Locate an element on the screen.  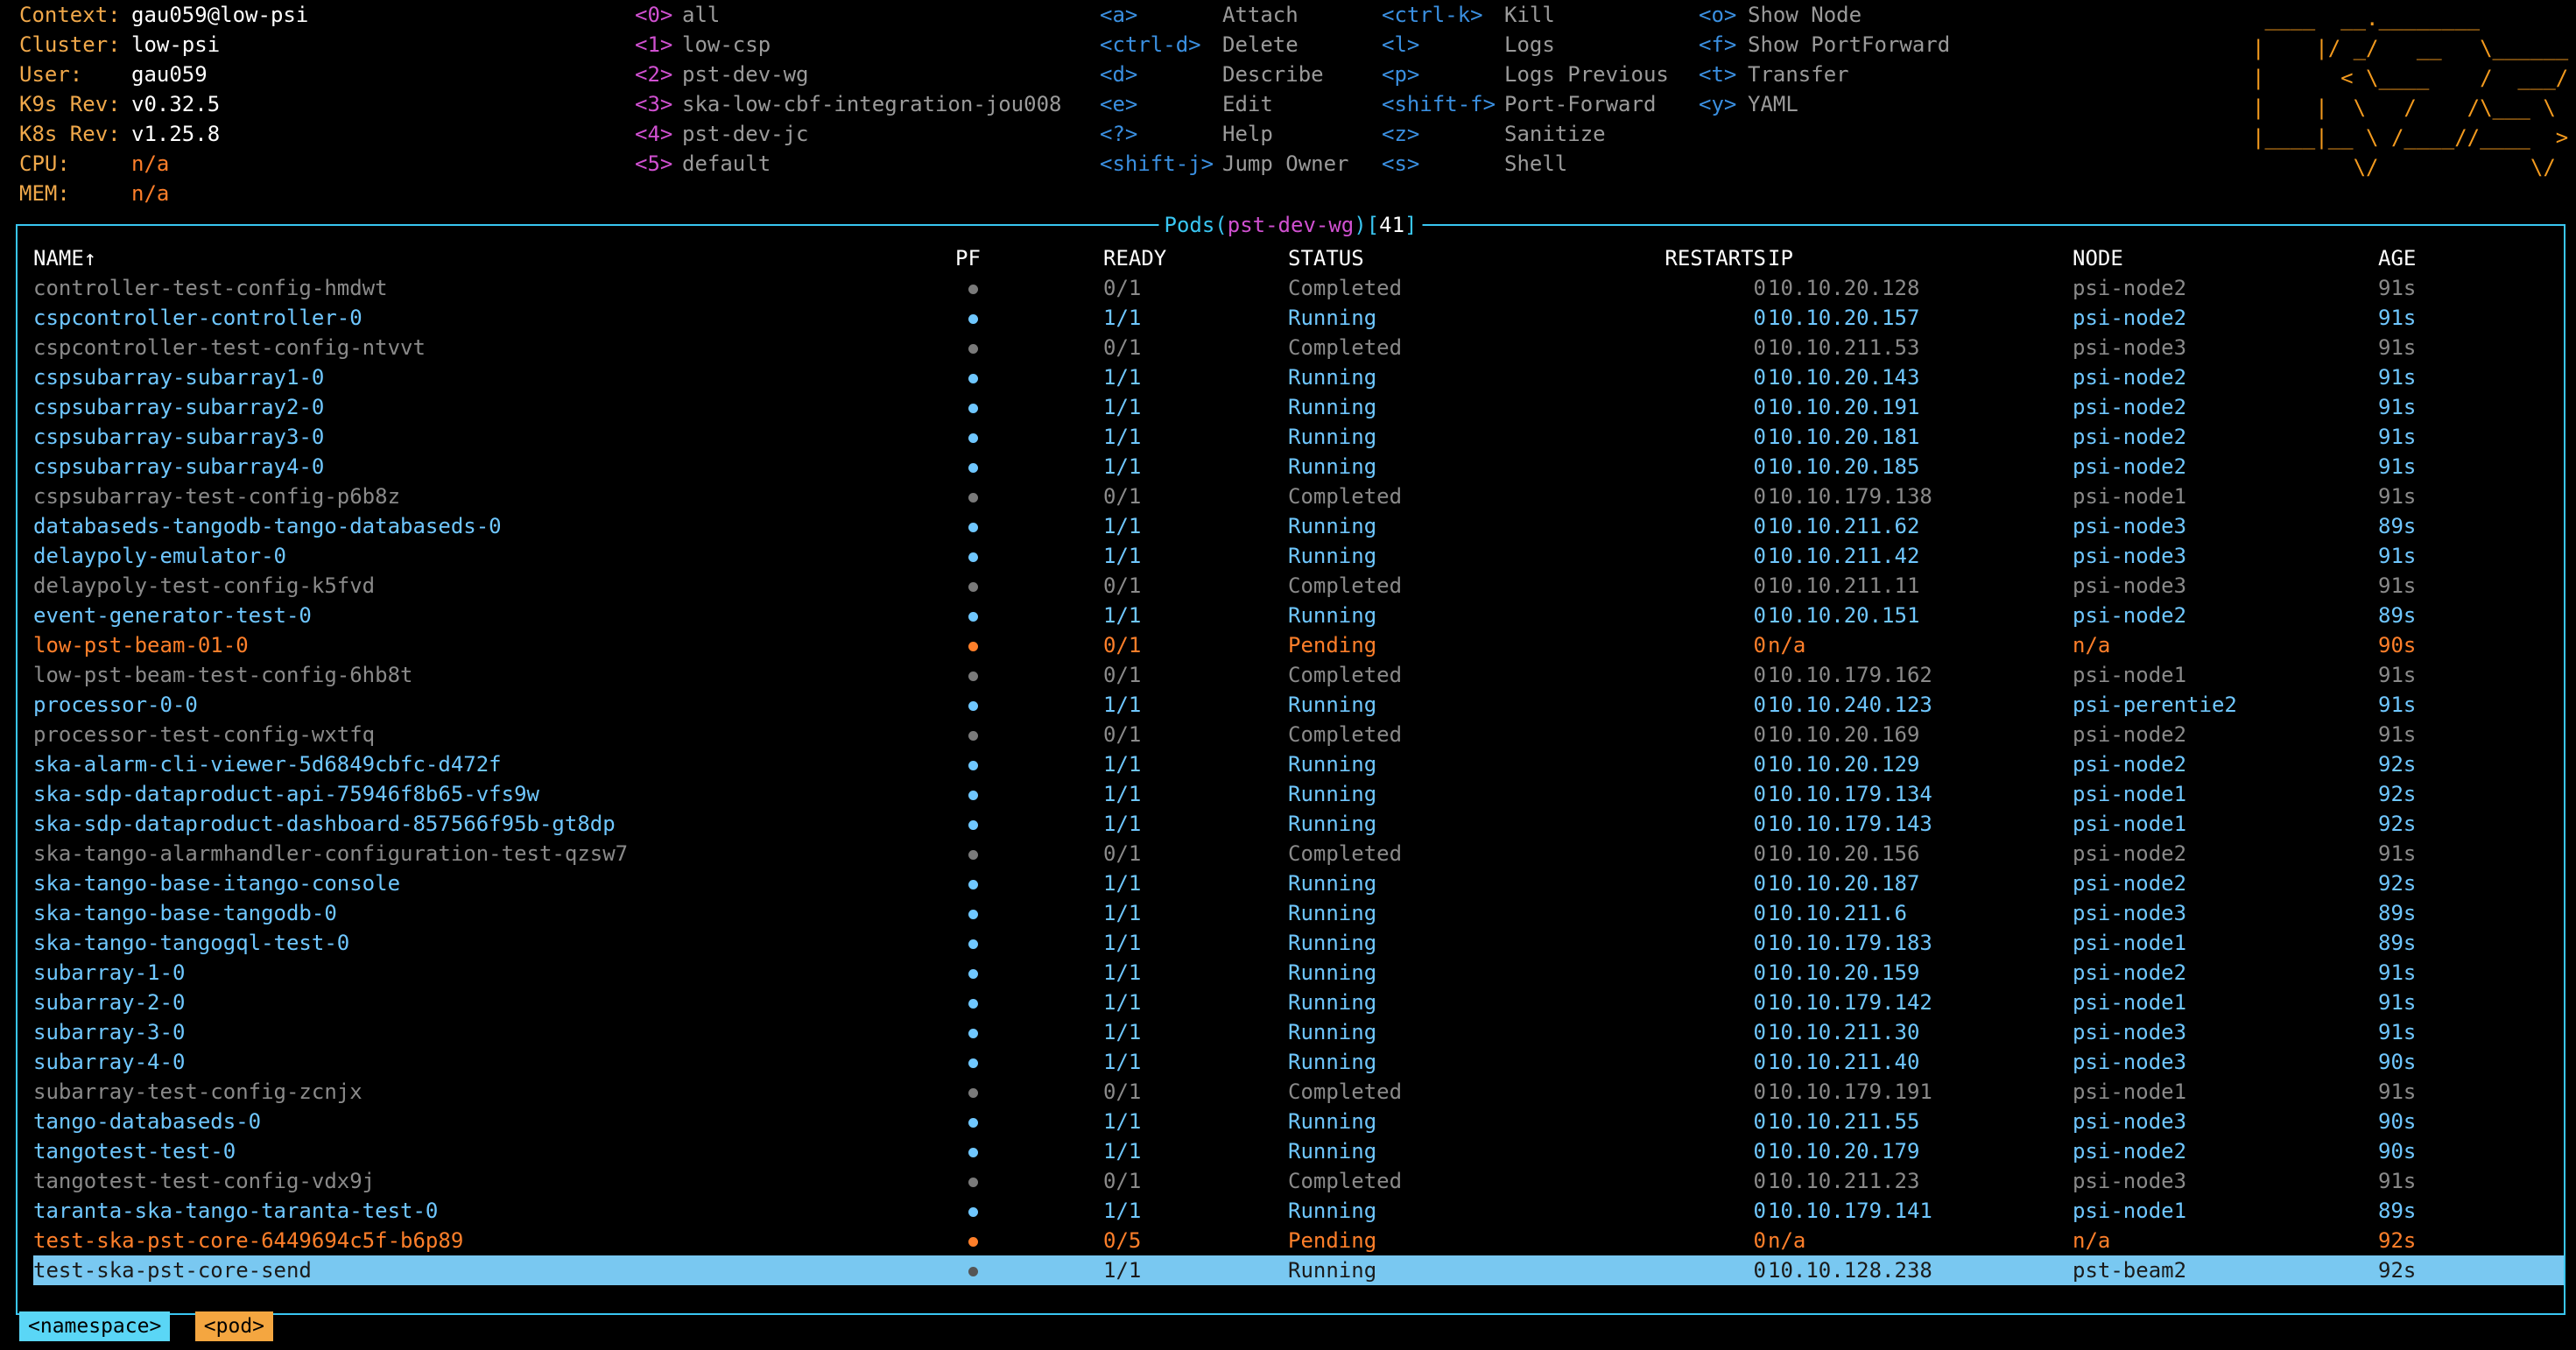
pod-ready: 0/1 is located at coordinates (1122, 347).